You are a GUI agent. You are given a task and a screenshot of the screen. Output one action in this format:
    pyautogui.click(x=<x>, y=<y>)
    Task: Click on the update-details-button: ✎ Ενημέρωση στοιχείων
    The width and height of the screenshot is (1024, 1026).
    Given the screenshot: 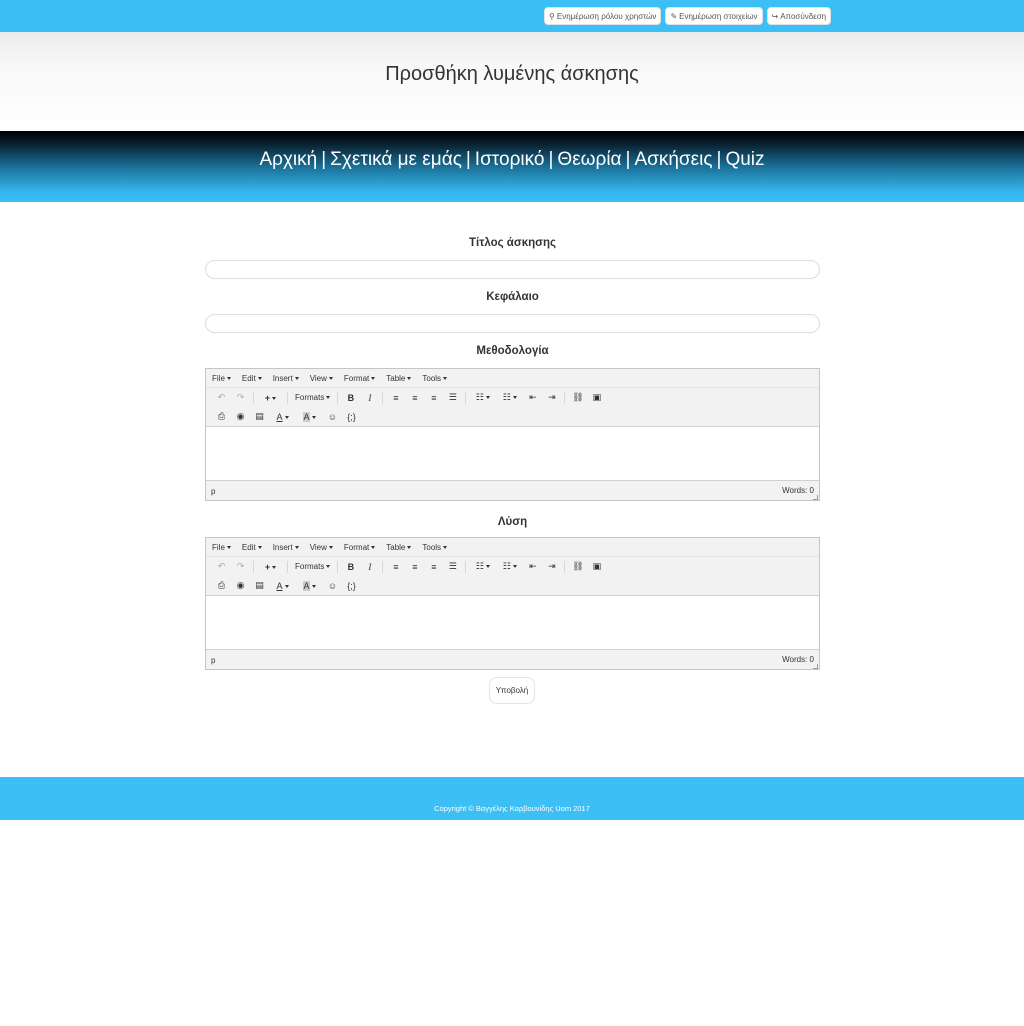 What is the action you would take?
    pyautogui.click(x=714, y=16)
    